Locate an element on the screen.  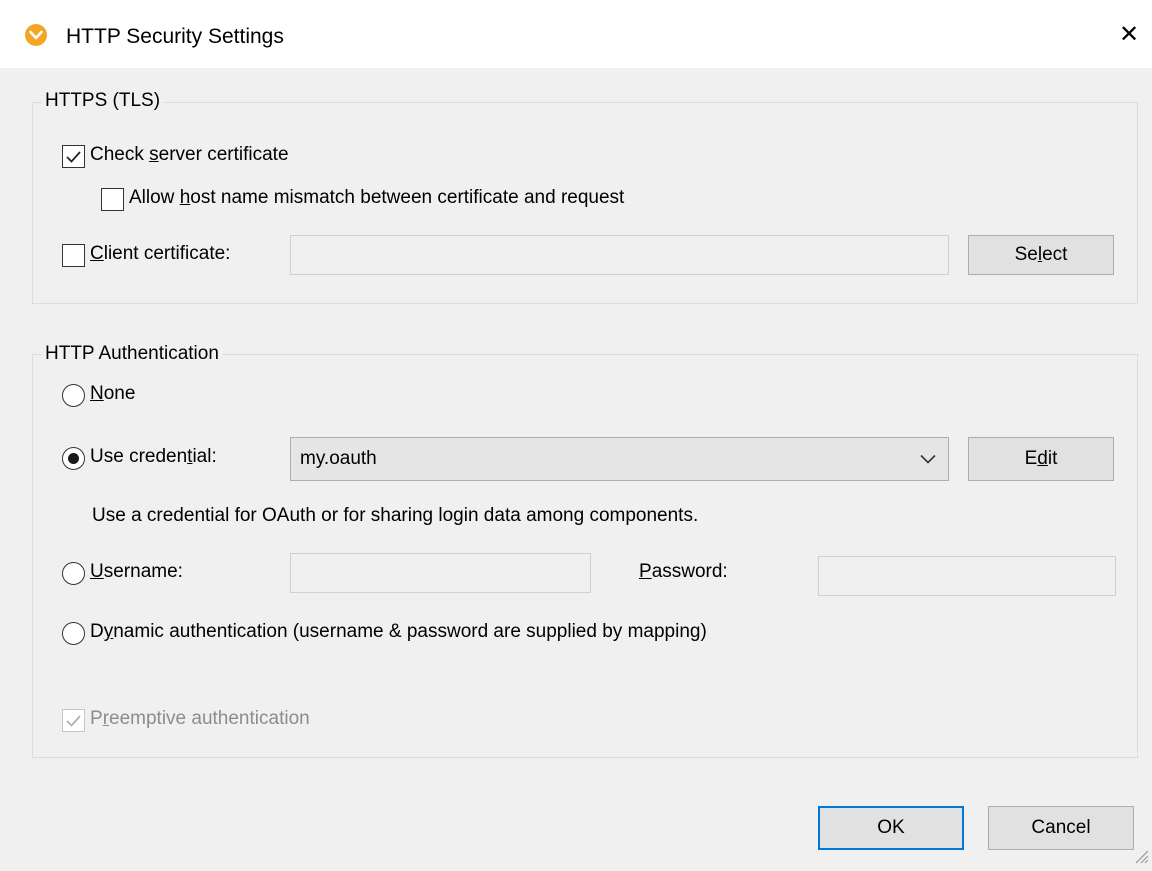
username-radio is located at coordinates (73, 573).